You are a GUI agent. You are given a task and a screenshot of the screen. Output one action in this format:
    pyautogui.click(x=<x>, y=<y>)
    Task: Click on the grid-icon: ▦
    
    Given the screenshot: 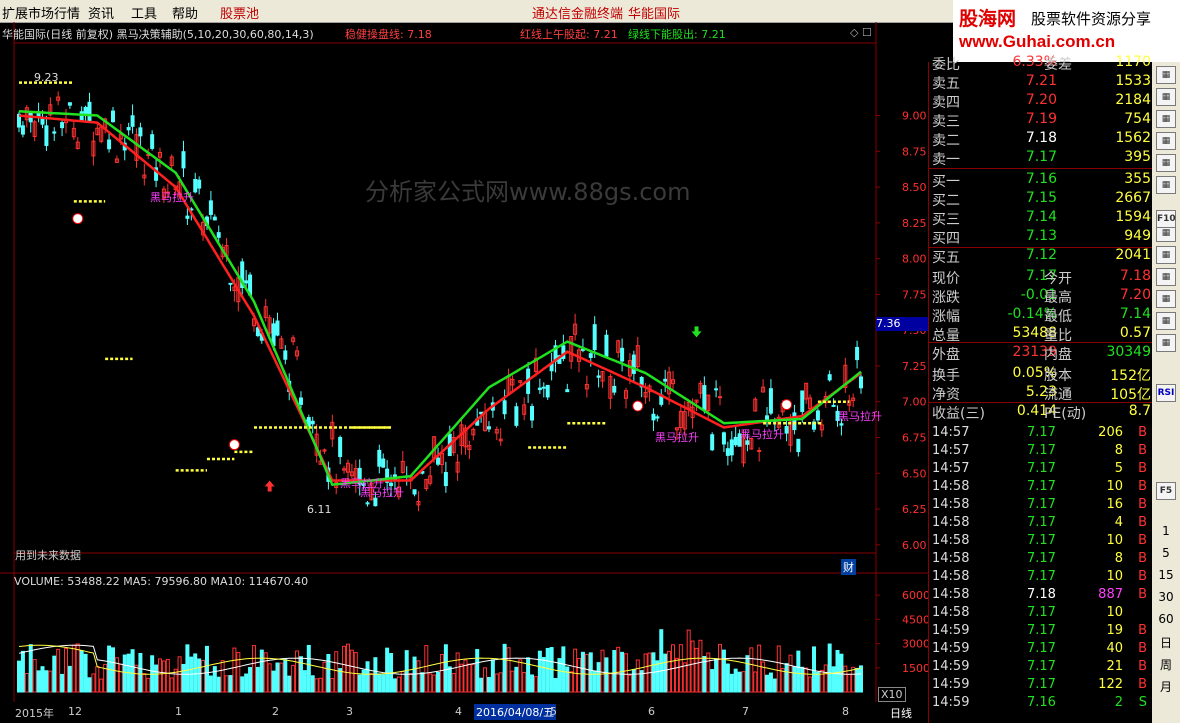 What is the action you would take?
    pyautogui.click(x=1166, y=75)
    